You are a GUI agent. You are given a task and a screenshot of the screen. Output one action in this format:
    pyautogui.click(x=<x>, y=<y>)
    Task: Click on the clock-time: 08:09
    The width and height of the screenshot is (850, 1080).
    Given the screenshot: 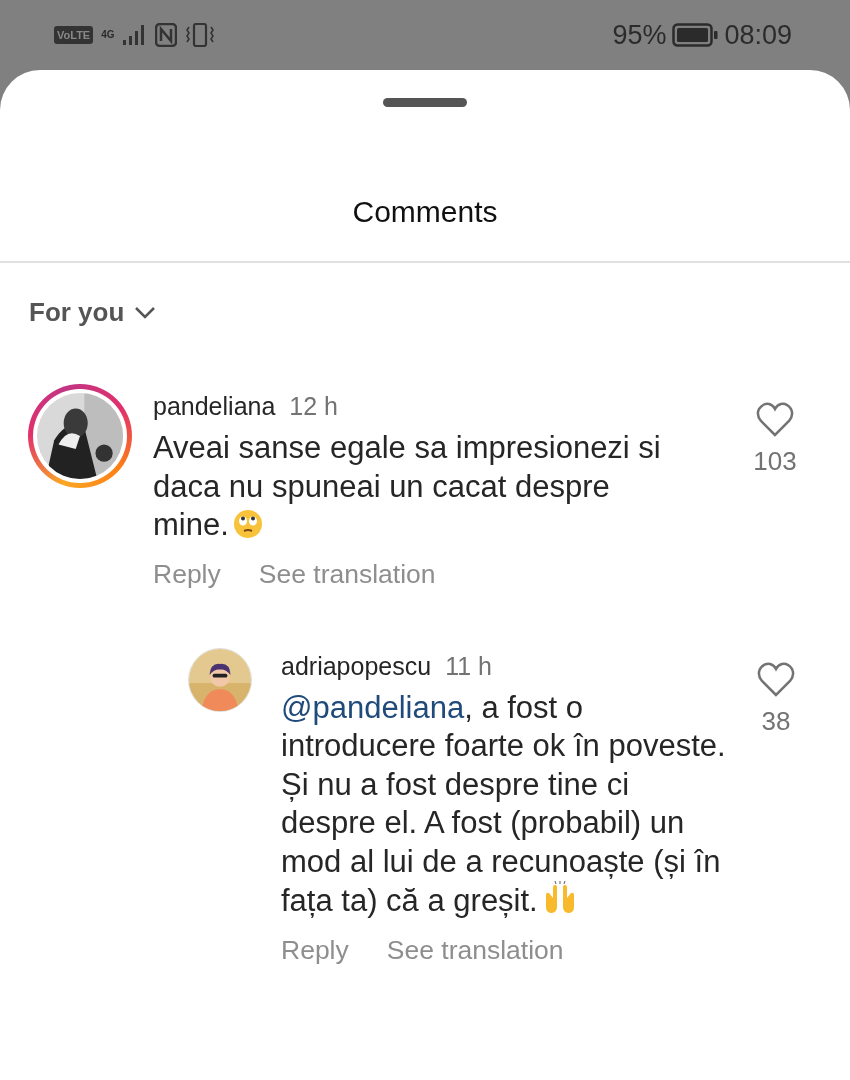 What is the action you would take?
    pyautogui.click(x=758, y=35)
    